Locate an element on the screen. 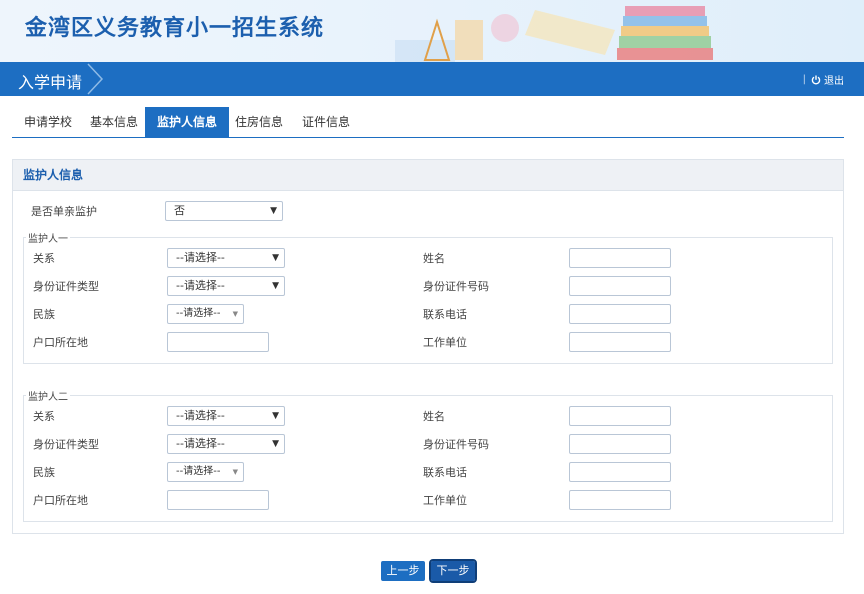 This screenshot has height=594, width=864. guardian1-employer-label: 工作单位 is located at coordinates (445, 342).